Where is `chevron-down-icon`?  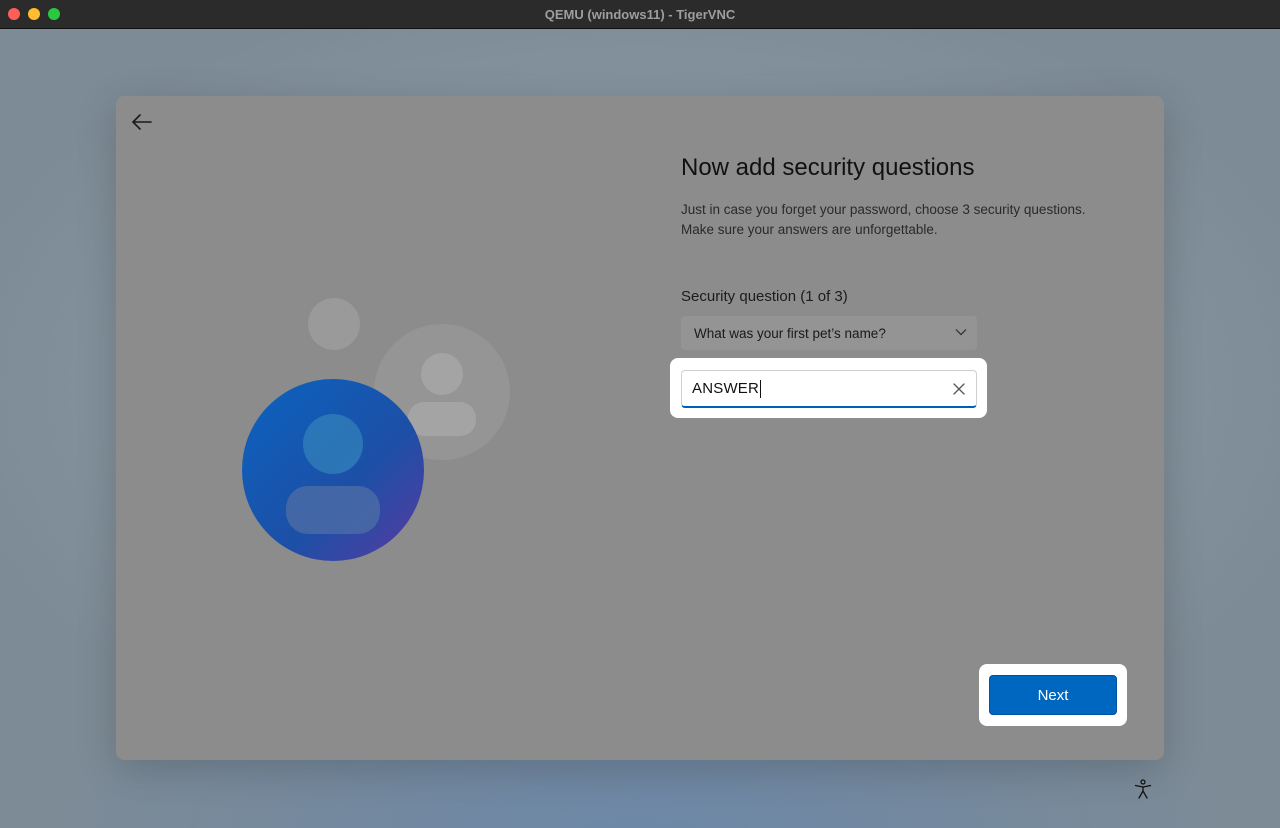 chevron-down-icon is located at coordinates (961, 332).